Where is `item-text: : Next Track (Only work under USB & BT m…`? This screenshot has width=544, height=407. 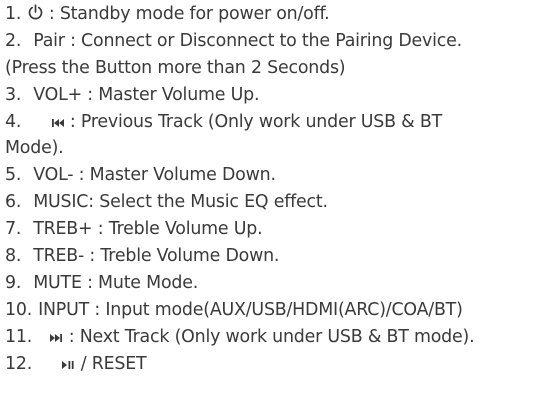 item-text: : Next Track (Only work under USB & BT m… is located at coordinates (271, 336).